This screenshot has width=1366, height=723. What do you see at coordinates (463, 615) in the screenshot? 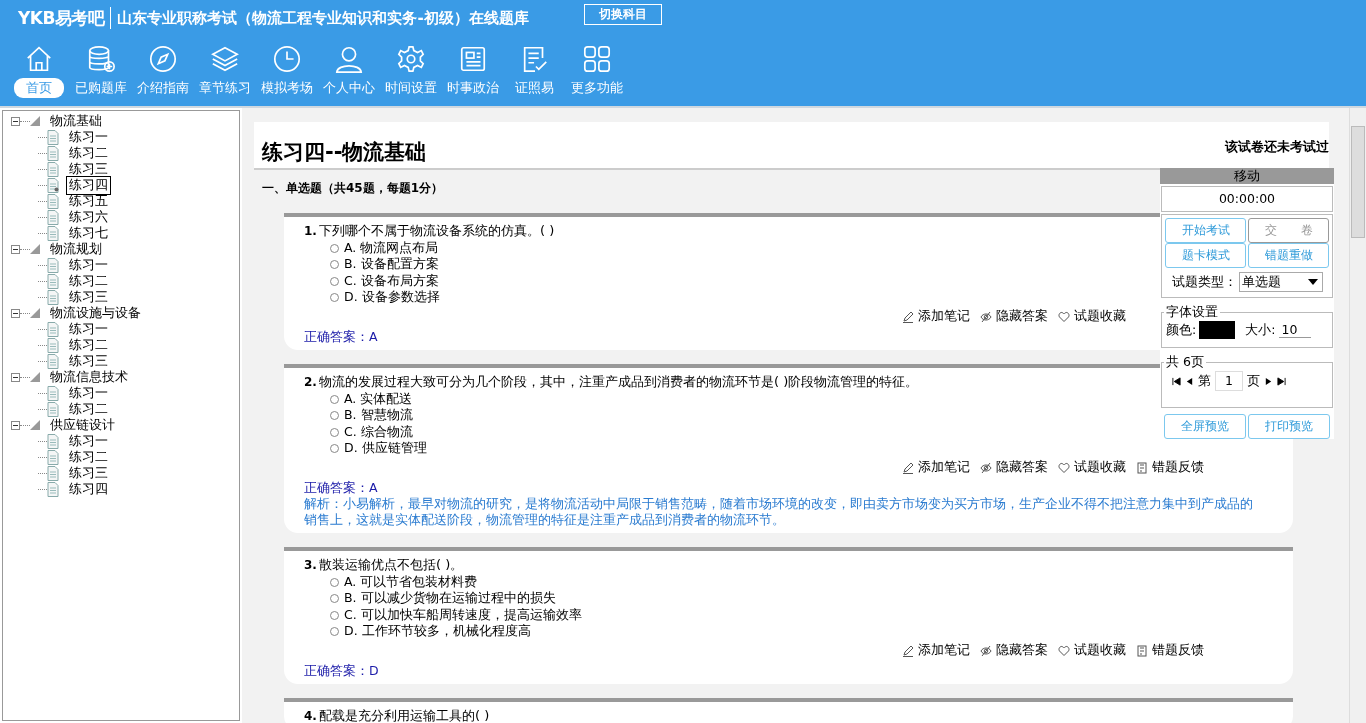
I see `option-label: C. 可以加快车船周转速度，提高运输效率` at bounding box center [463, 615].